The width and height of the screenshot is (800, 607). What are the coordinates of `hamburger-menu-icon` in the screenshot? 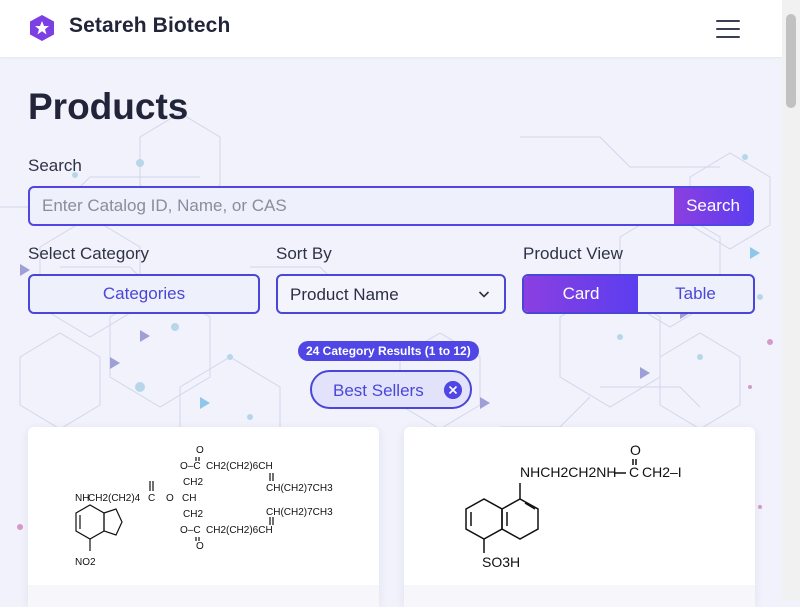 It's located at (728, 29).